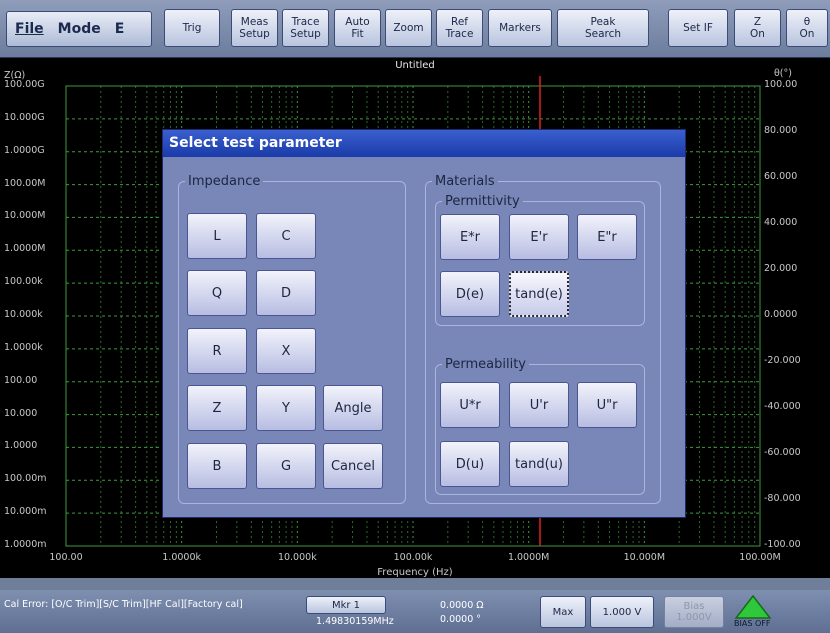 This screenshot has width=830, height=633. I want to click on bias-off-label: BIAS OFF, so click(752, 623).